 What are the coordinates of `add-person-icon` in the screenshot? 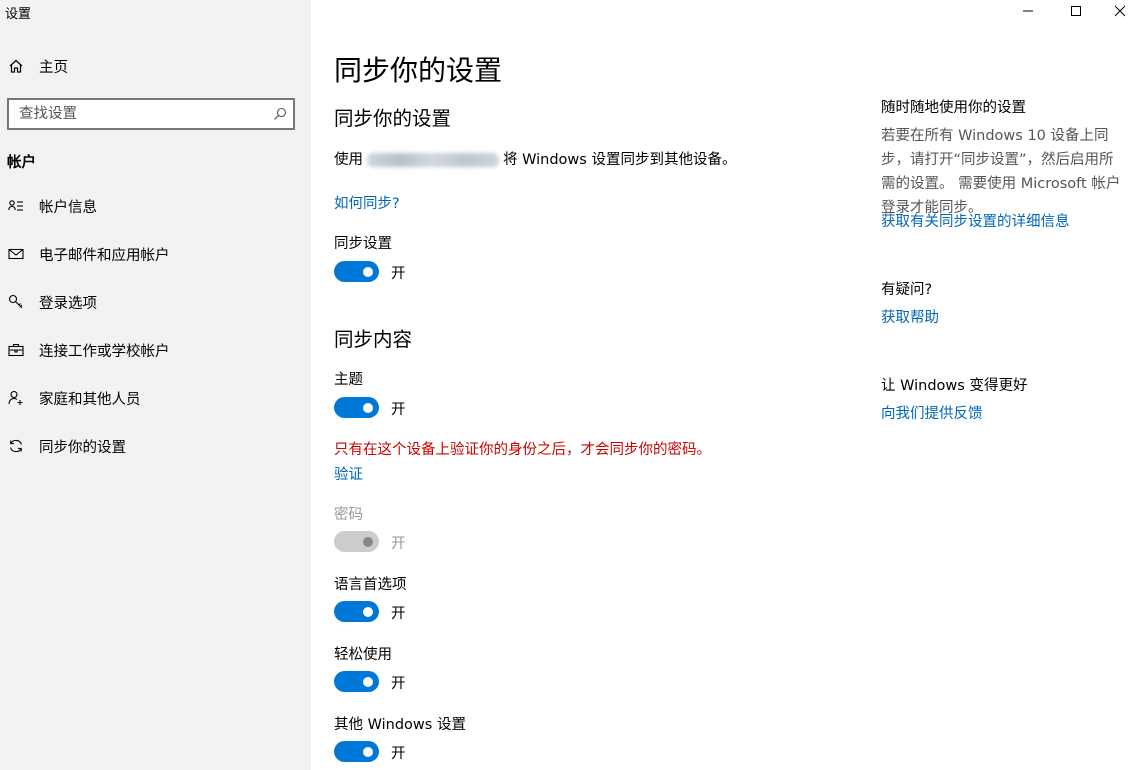 It's located at (16, 398).